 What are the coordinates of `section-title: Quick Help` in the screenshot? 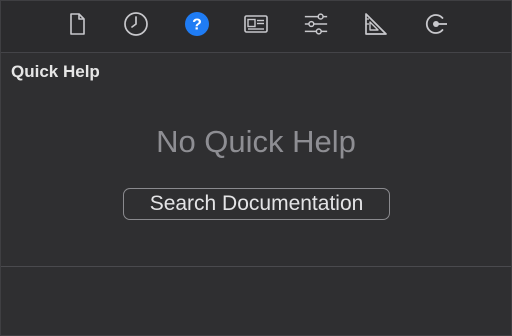 It's located at (55, 71).